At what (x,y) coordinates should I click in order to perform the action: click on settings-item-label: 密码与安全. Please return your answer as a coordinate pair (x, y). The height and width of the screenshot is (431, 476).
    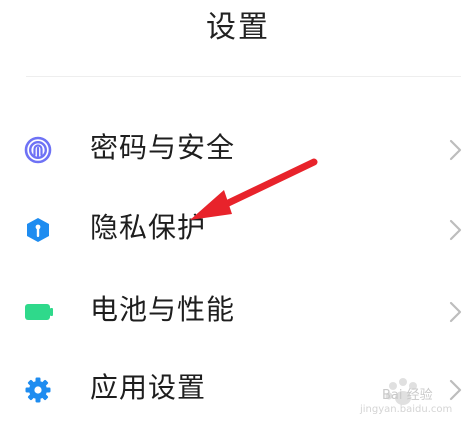
    Looking at the image, I should click on (163, 147).